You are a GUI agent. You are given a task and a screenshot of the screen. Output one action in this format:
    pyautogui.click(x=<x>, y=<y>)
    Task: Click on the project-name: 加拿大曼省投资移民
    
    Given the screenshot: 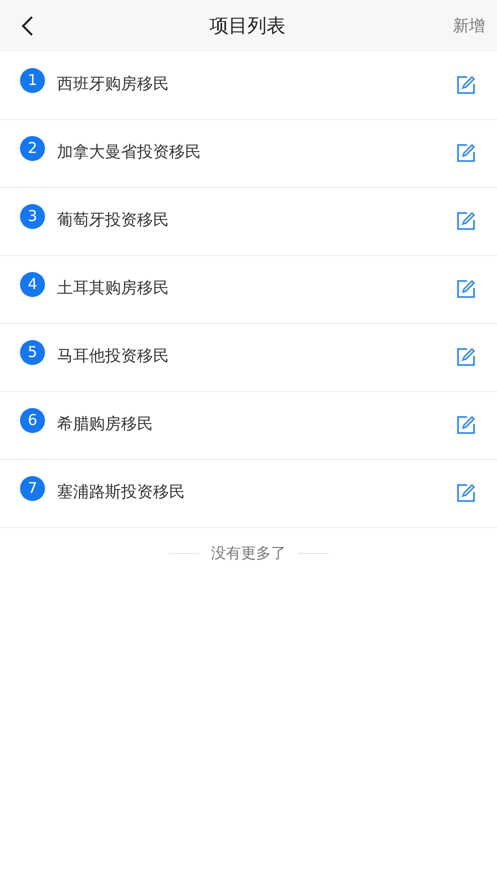 What is the action you would take?
    pyautogui.click(x=129, y=152)
    